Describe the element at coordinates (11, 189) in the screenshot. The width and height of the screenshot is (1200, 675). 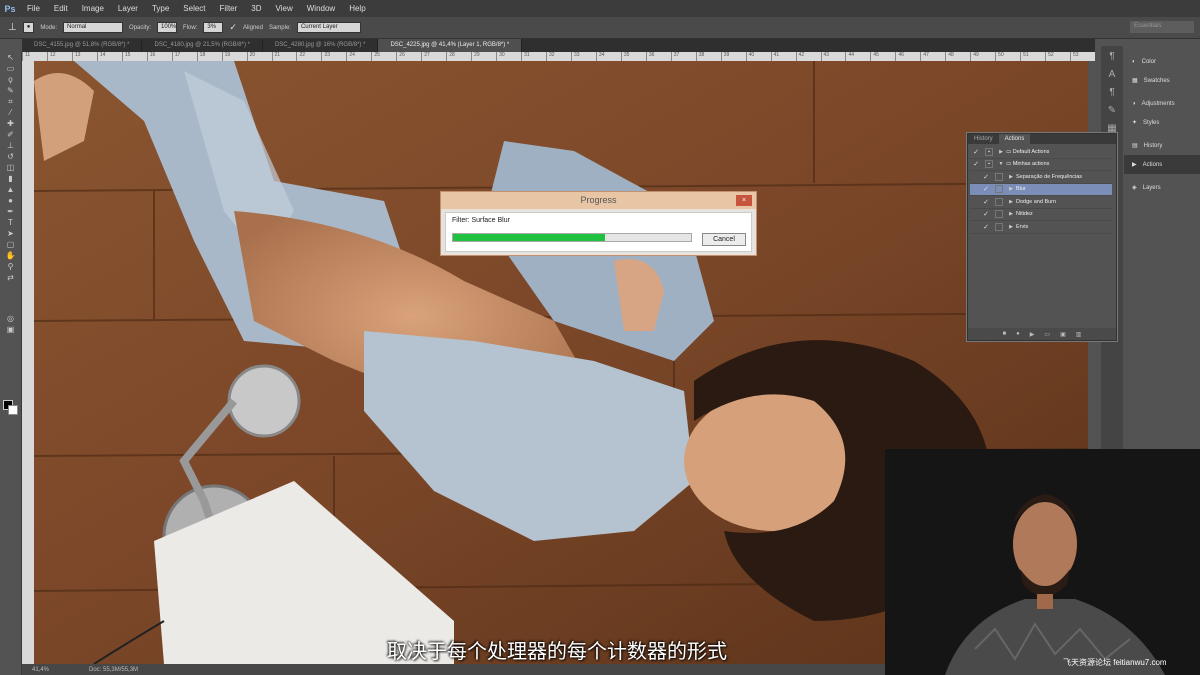
I see `blur-tool-icon: ▲` at that location.